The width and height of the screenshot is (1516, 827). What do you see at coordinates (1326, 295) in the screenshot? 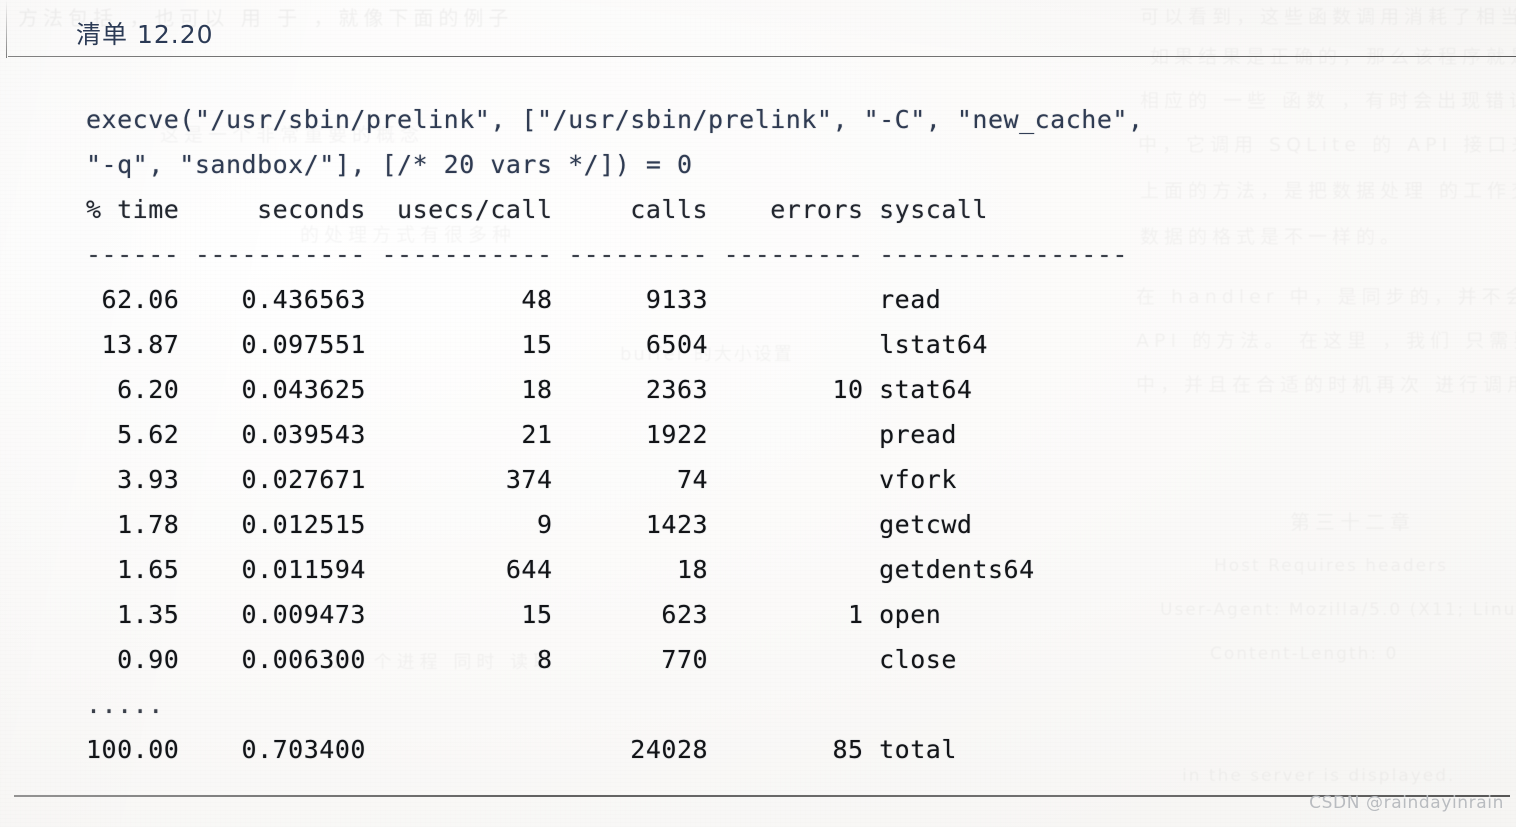
I see `bleed-through-text: 在 handler 中，是同步的，并不会阻塞线程，` at bounding box center [1326, 295].